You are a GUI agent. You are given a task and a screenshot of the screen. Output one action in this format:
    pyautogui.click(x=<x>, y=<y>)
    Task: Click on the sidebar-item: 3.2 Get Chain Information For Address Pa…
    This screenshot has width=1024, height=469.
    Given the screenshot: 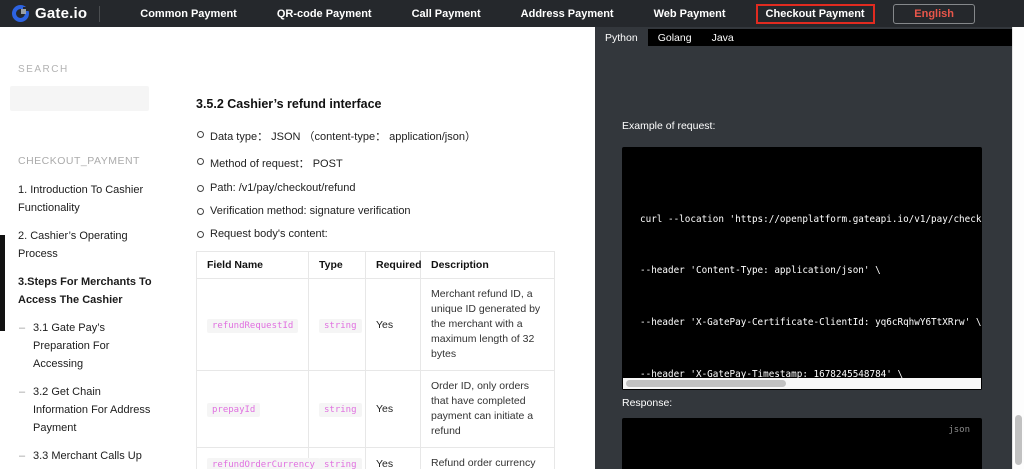 What is the action you would take?
    pyautogui.click(x=86, y=410)
    